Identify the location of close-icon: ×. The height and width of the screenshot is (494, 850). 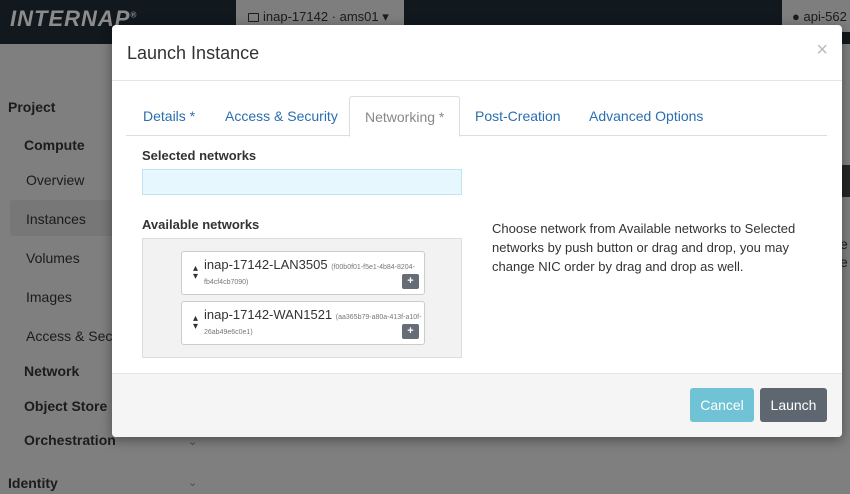
(822, 50).